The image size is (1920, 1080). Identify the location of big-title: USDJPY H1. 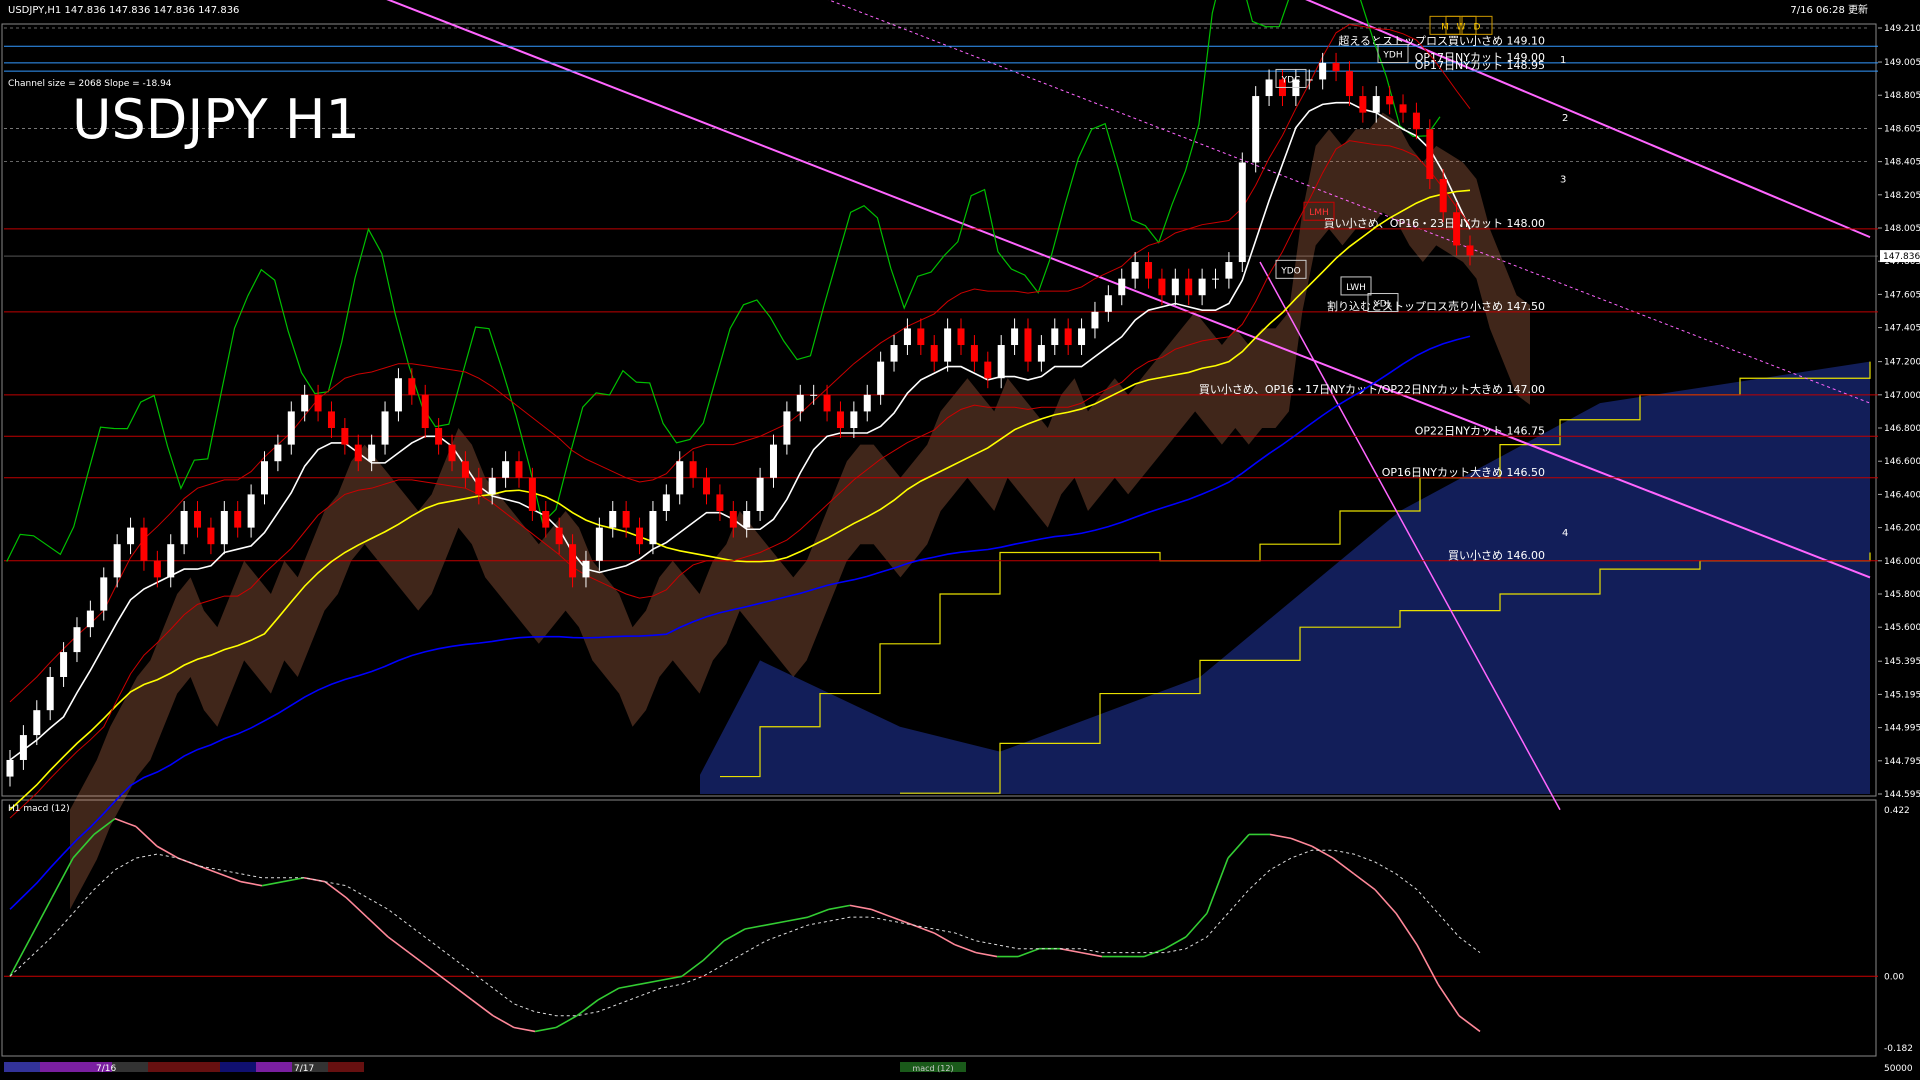
(216, 119).